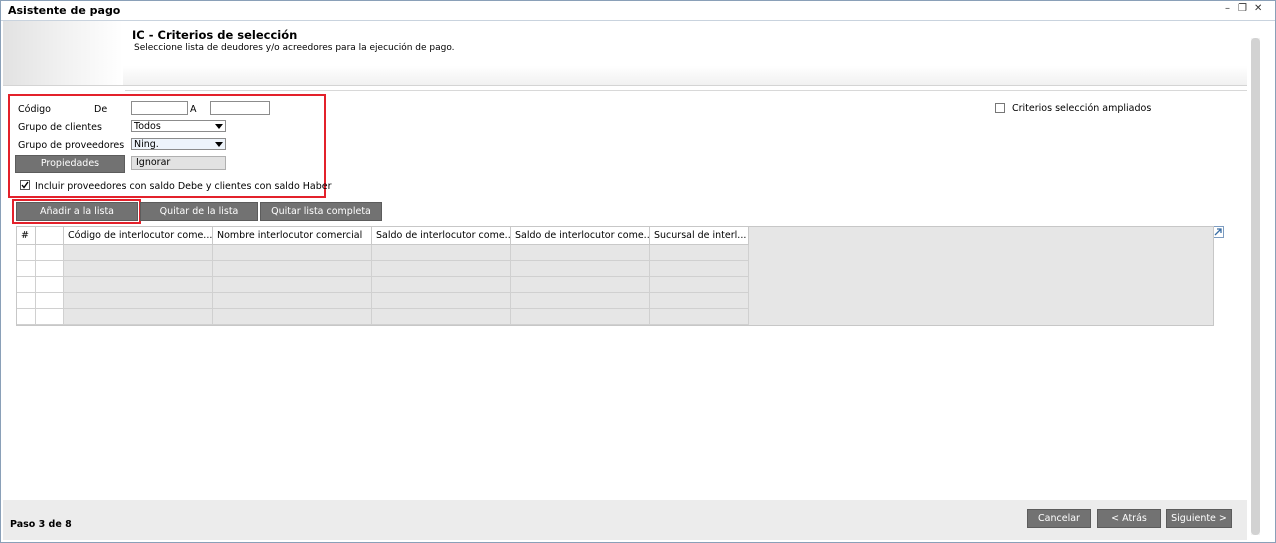 The image size is (1276, 543). I want to click on codigo-label: Código, so click(34, 109).